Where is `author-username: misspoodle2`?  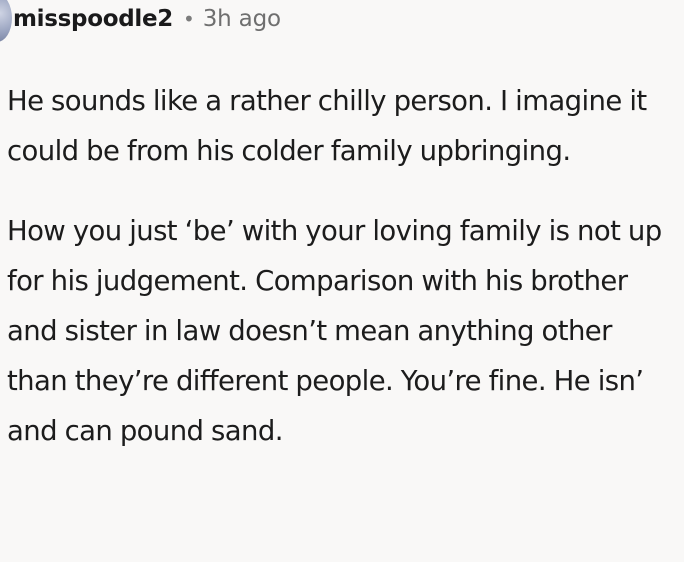 author-username: misspoodle2 is located at coordinates (93, 19).